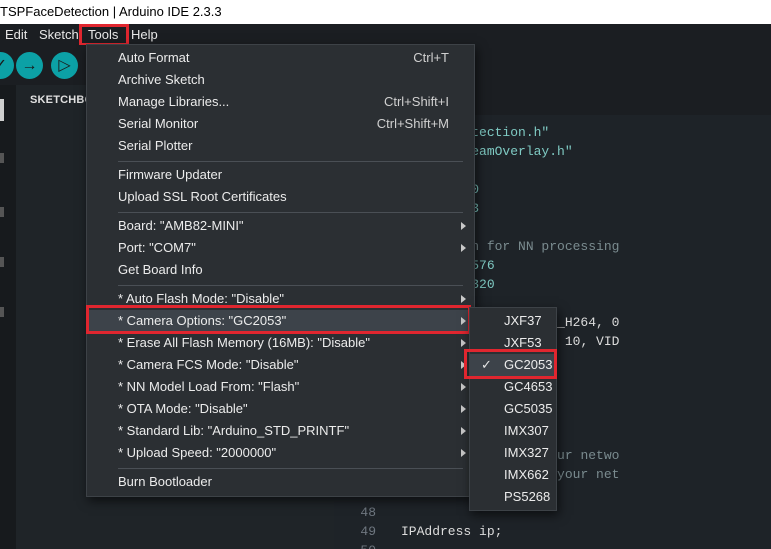 The image size is (771, 549). What do you see at coordinates (280, 409) in the screenshot?
I see `menu-item-ota-mode: * OTA Mode: "Disable"` at bounding box center [280, 409].